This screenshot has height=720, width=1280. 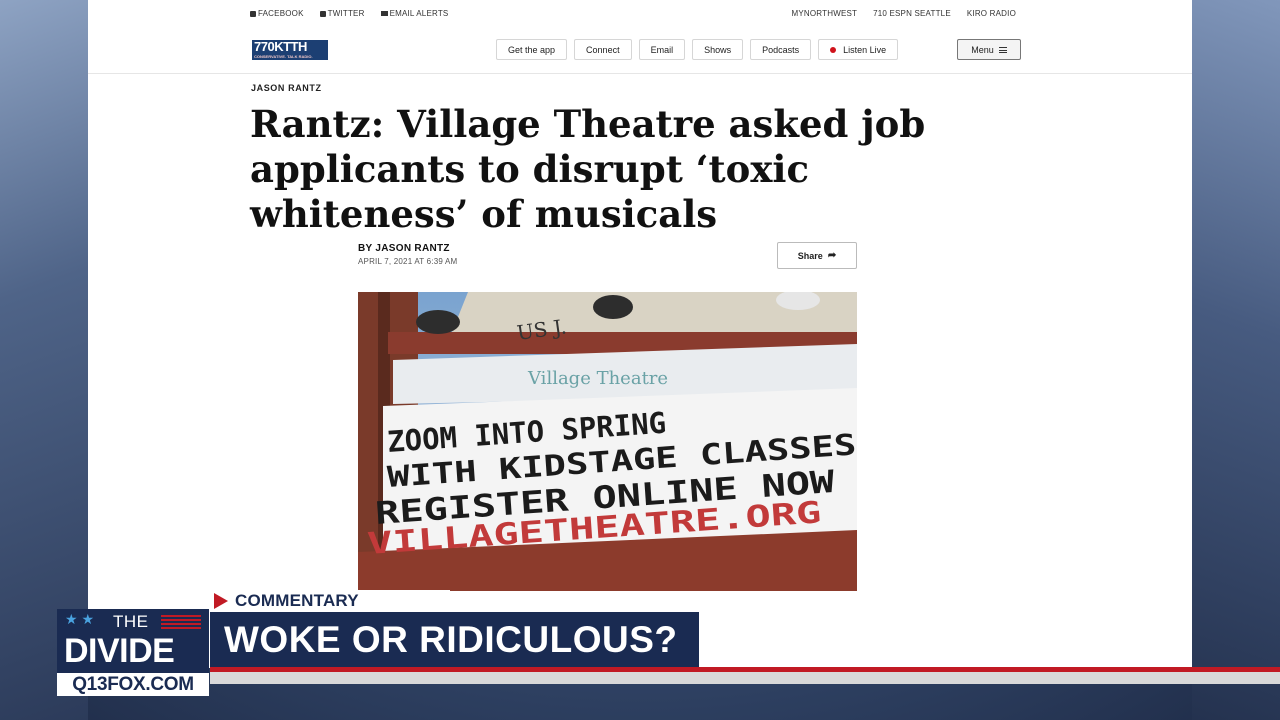 What do you see at coordinates (603, 49) in the screenshot?
I see `connect-button: Connect` at bounding box center [603, 49].